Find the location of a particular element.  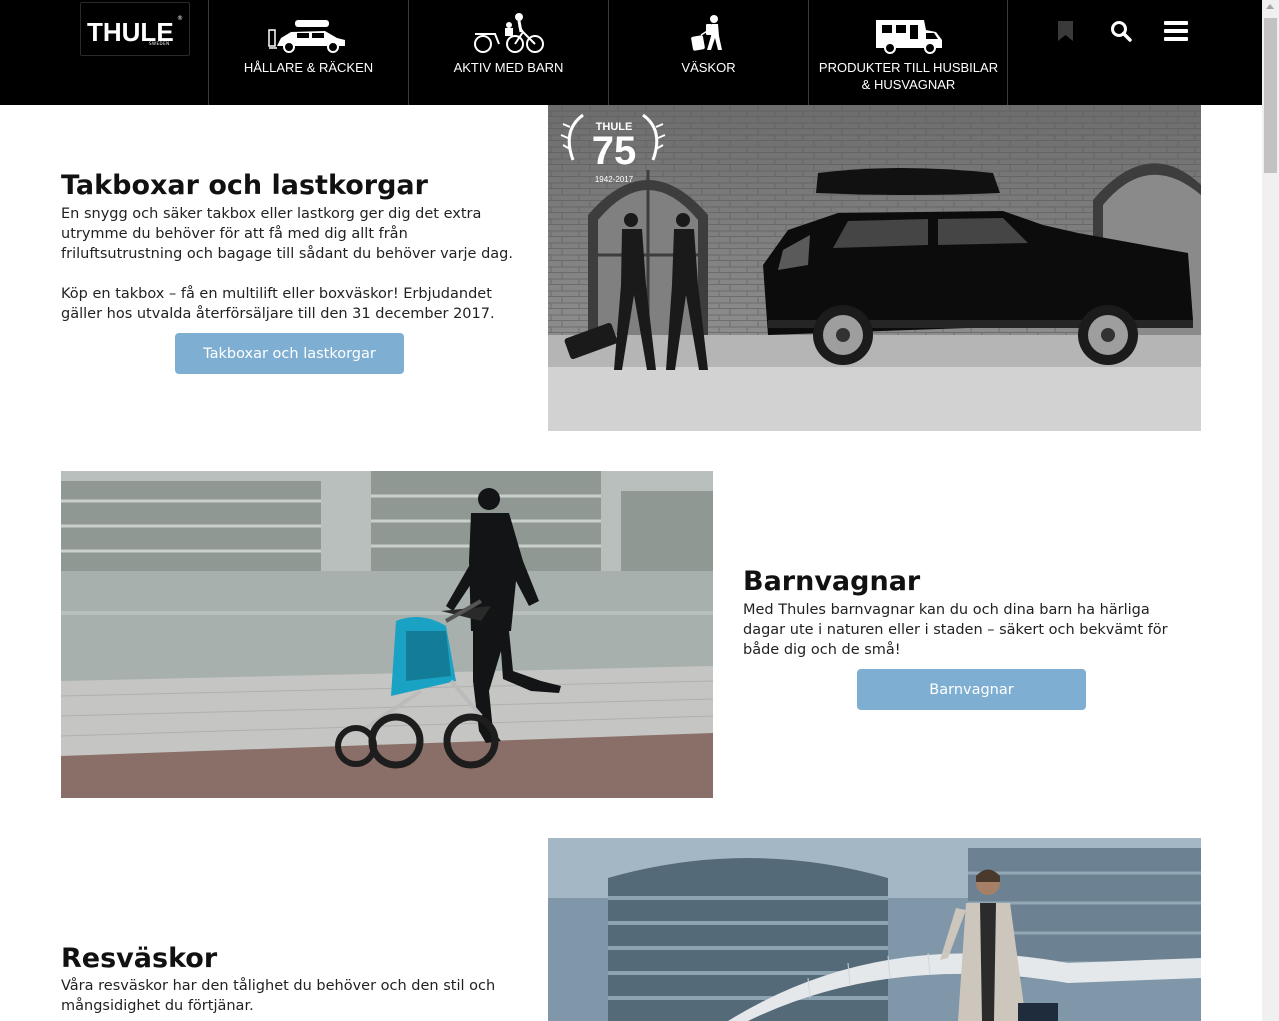

nav-item-husbilar-husvagnar: PRODUKTER TILL HUSBILAR & HUSVAGNAR is located at coordinates (908, 52).